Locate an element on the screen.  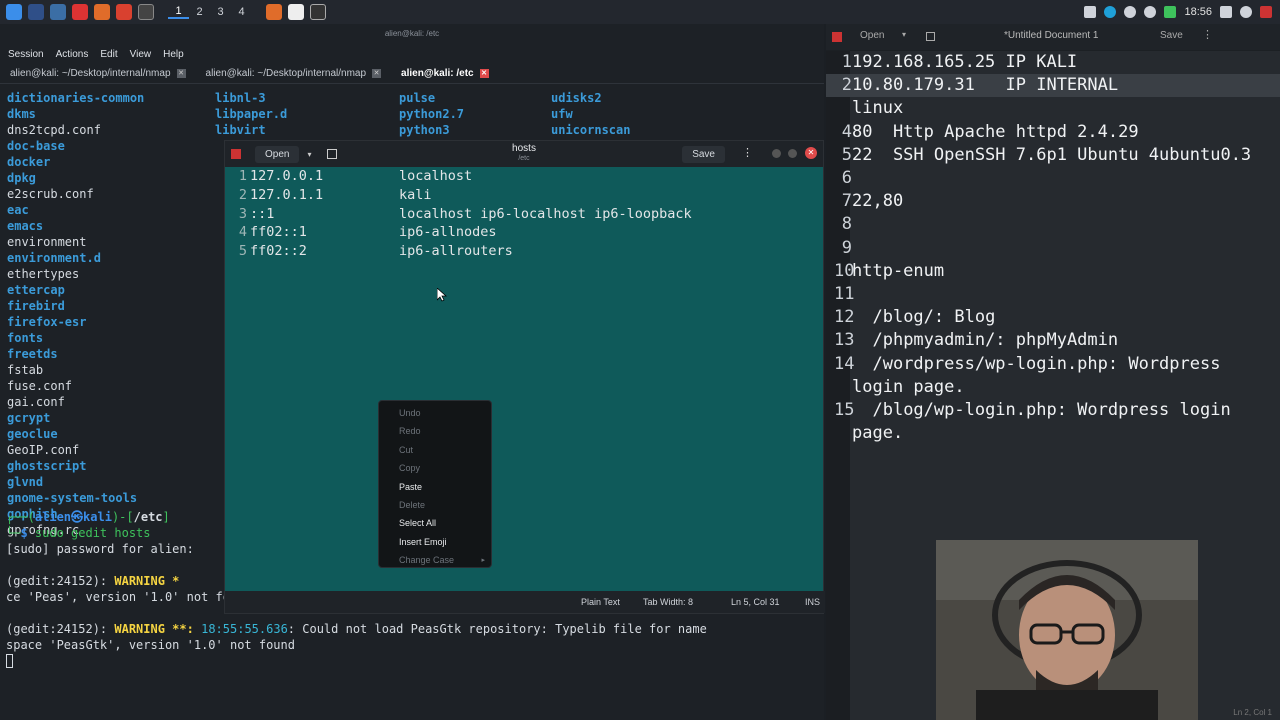
window-title: hosts is located at coordinates (524, 148).